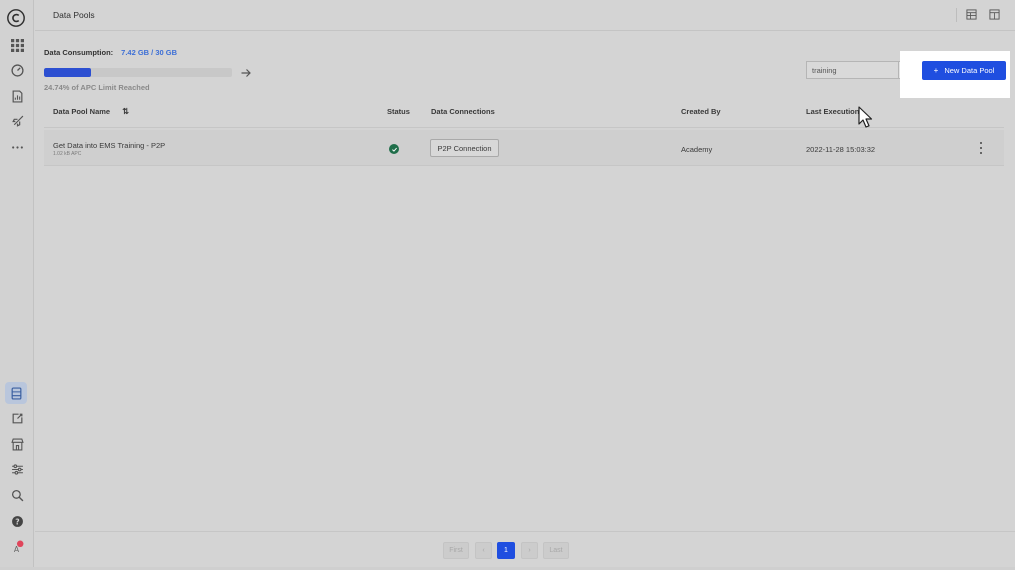 Image resolution: width=1015 pixels, height=570 pixels. Describe the element at coordinates (701, 111) in the screenshot. I see `column-header-created-by: Created By` at that location.